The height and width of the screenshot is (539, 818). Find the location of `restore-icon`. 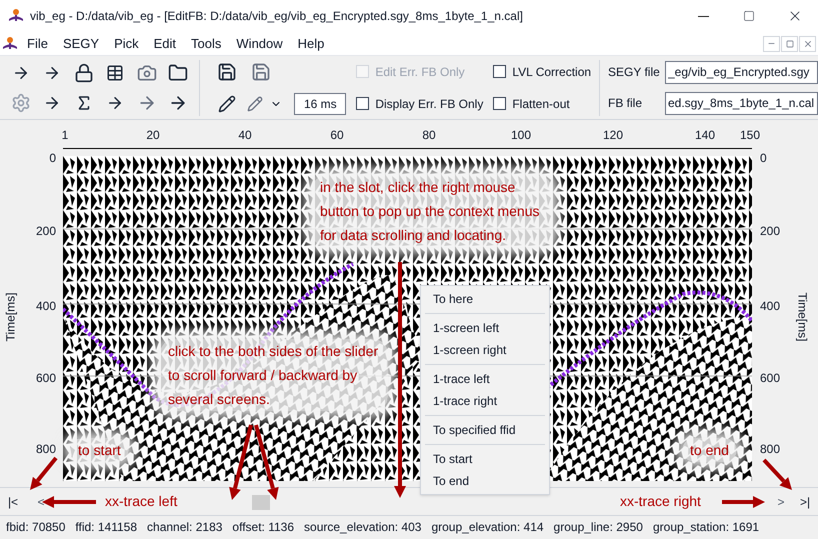

restore-icon is located at coordinates (790, 44).